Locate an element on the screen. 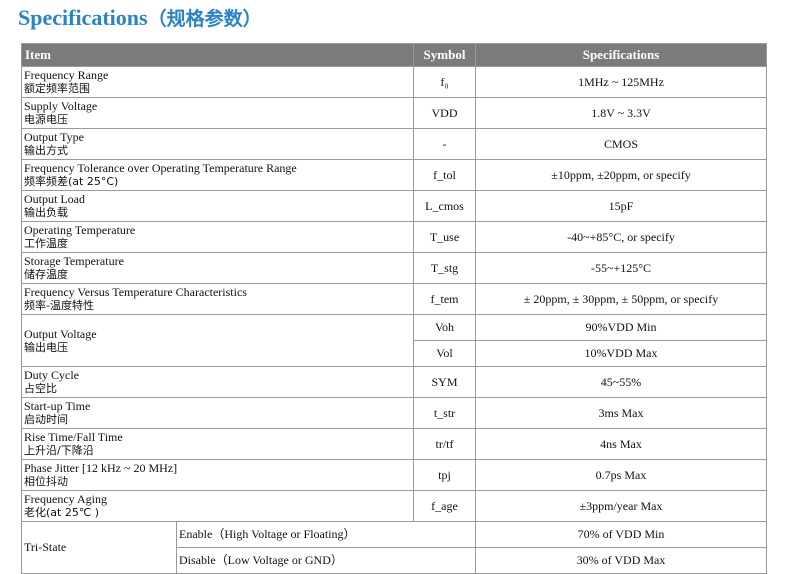  item-label-cn: 上升沿/下降沿 is located at coordinates (59, 450).